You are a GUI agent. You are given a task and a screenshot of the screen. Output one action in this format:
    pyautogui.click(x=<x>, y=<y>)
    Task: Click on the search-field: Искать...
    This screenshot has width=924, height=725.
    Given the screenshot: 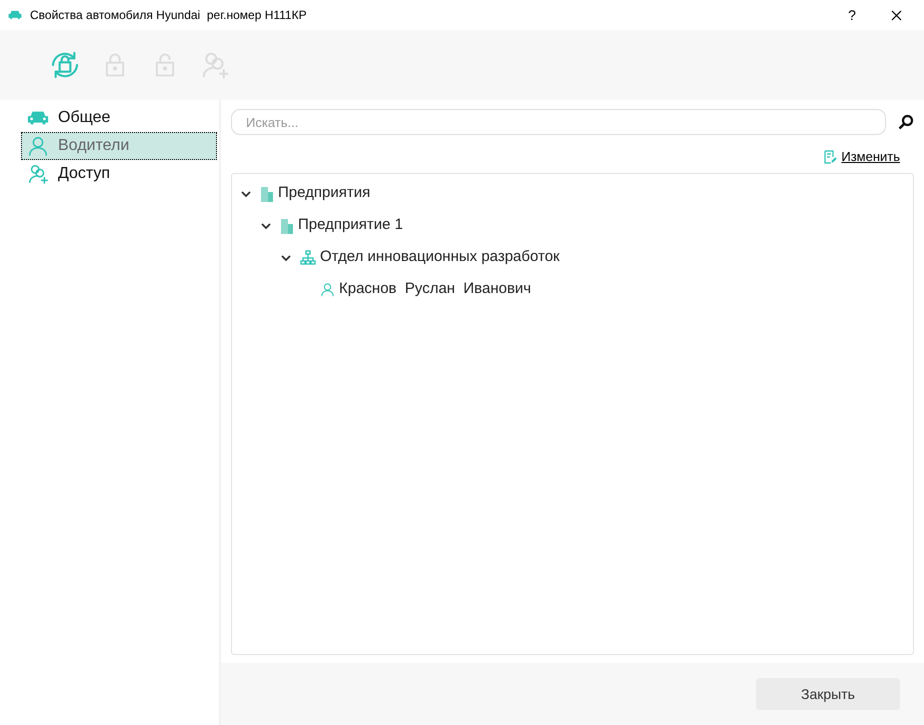 What is the action you would take?
    pyautogui.click(x=558, y=122)
    